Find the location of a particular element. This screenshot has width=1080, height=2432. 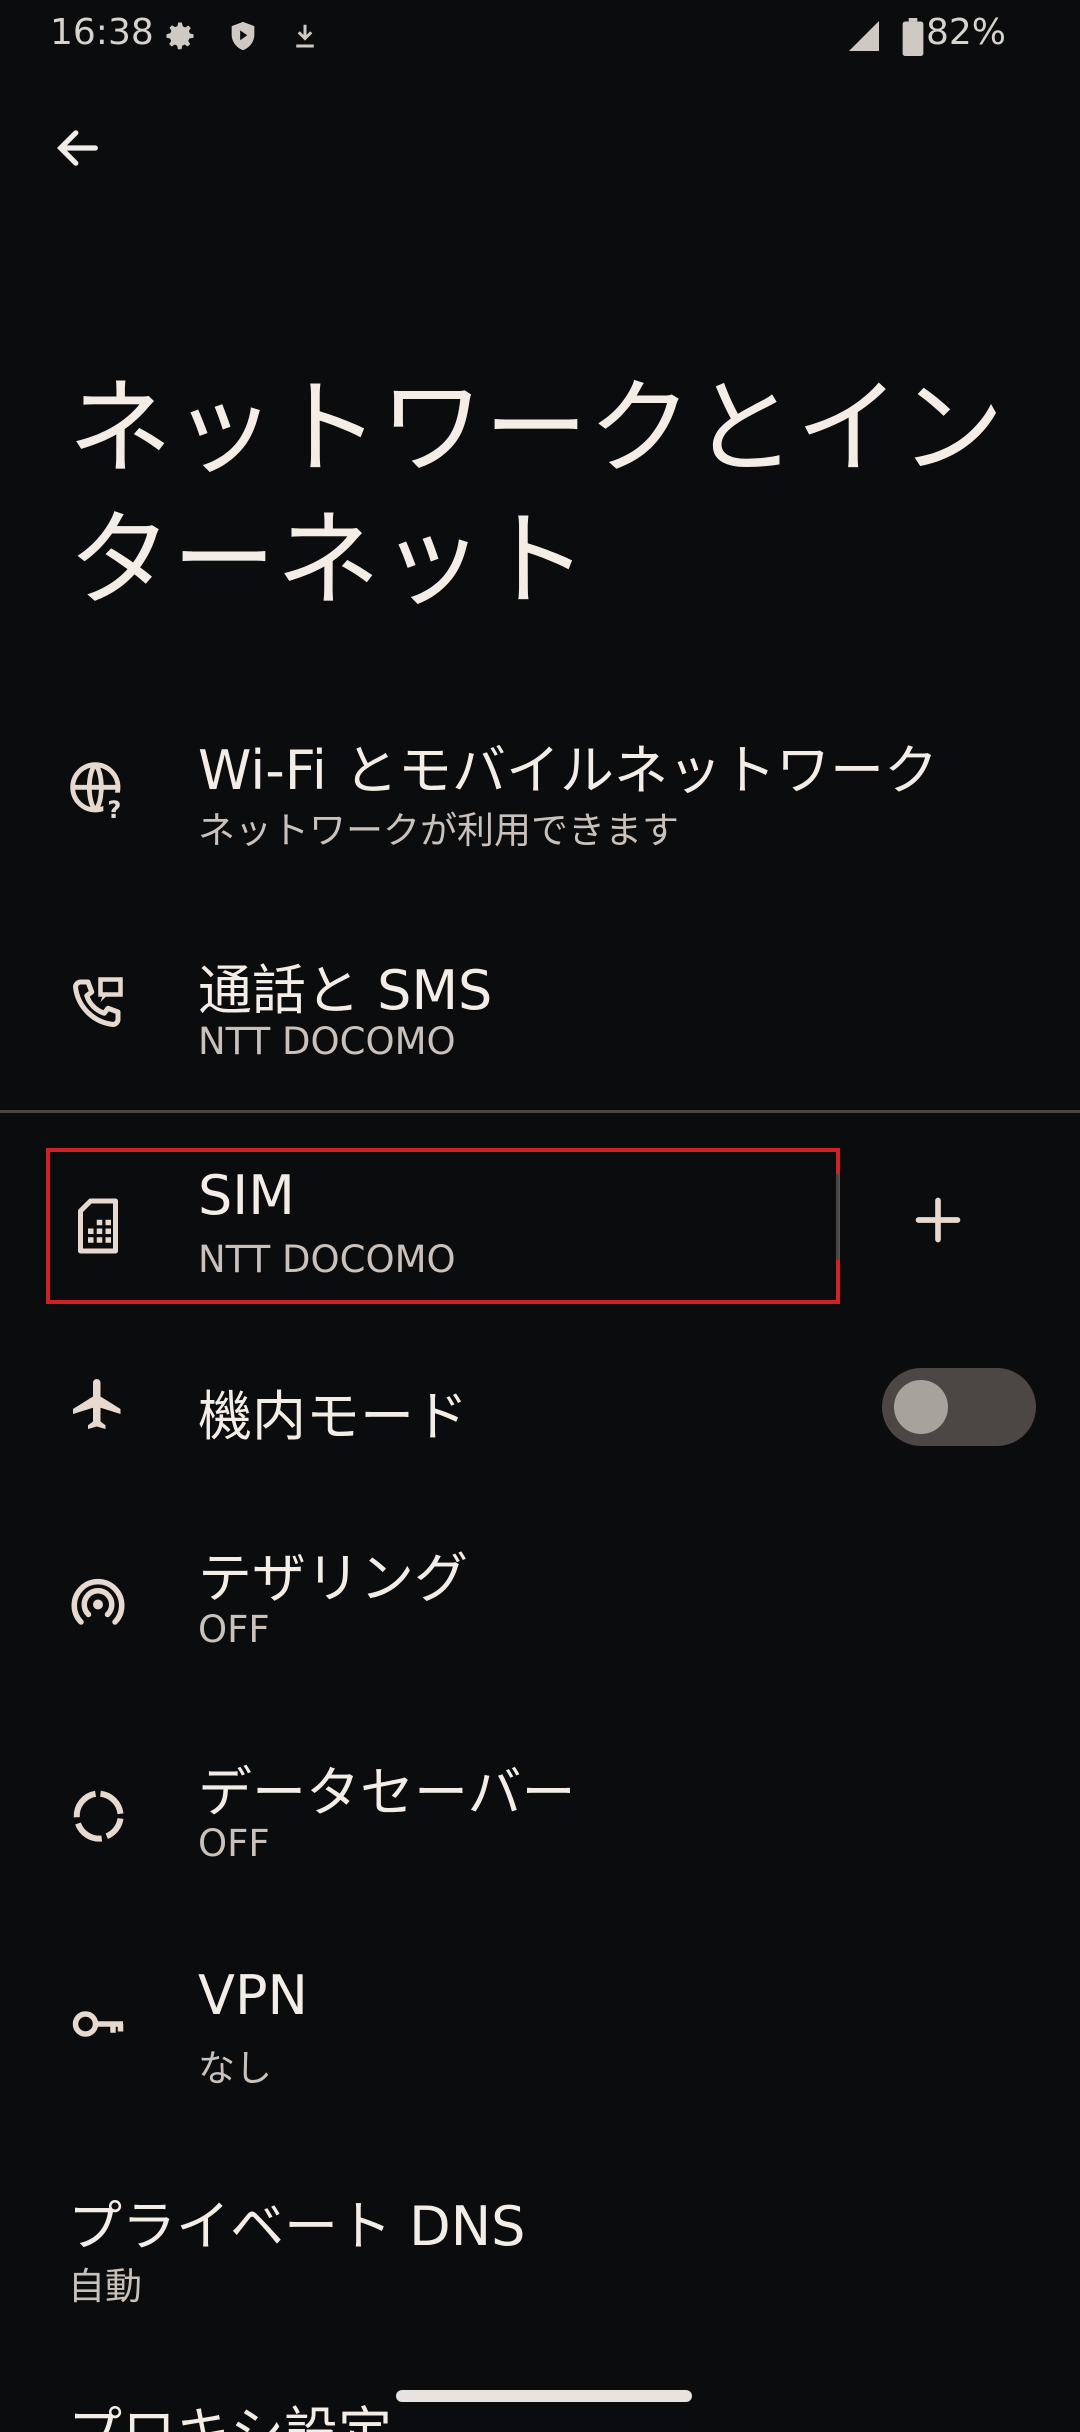

battery-percent: 82% is located at coordinates (965, 32).